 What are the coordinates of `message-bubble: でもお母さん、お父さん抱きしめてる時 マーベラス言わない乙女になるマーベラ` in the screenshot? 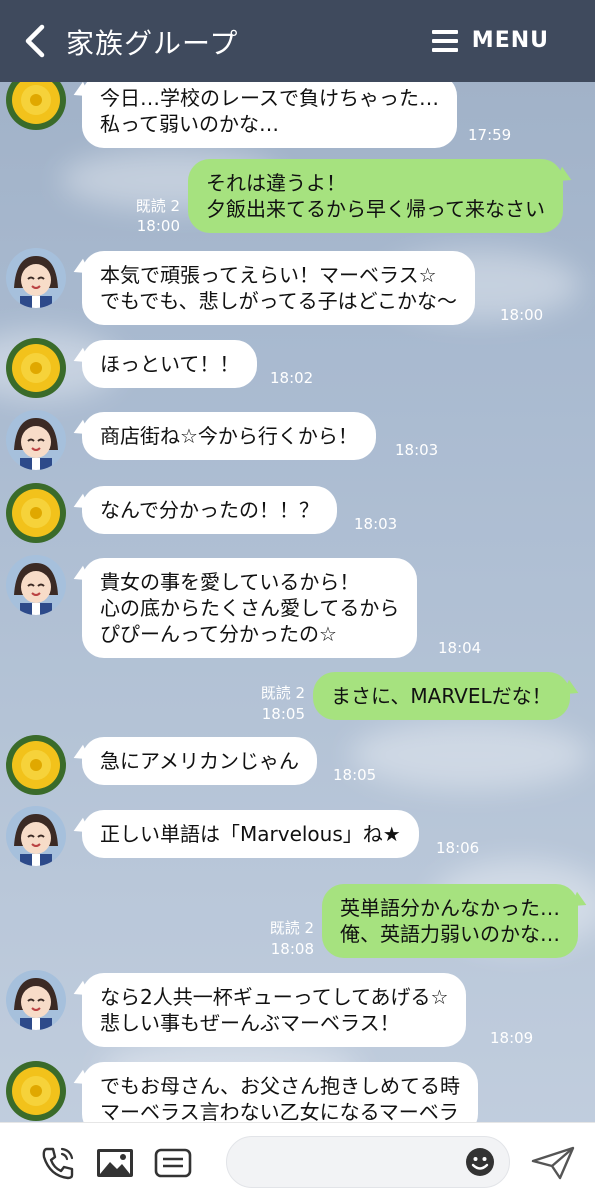 It's located at (280, 1092).